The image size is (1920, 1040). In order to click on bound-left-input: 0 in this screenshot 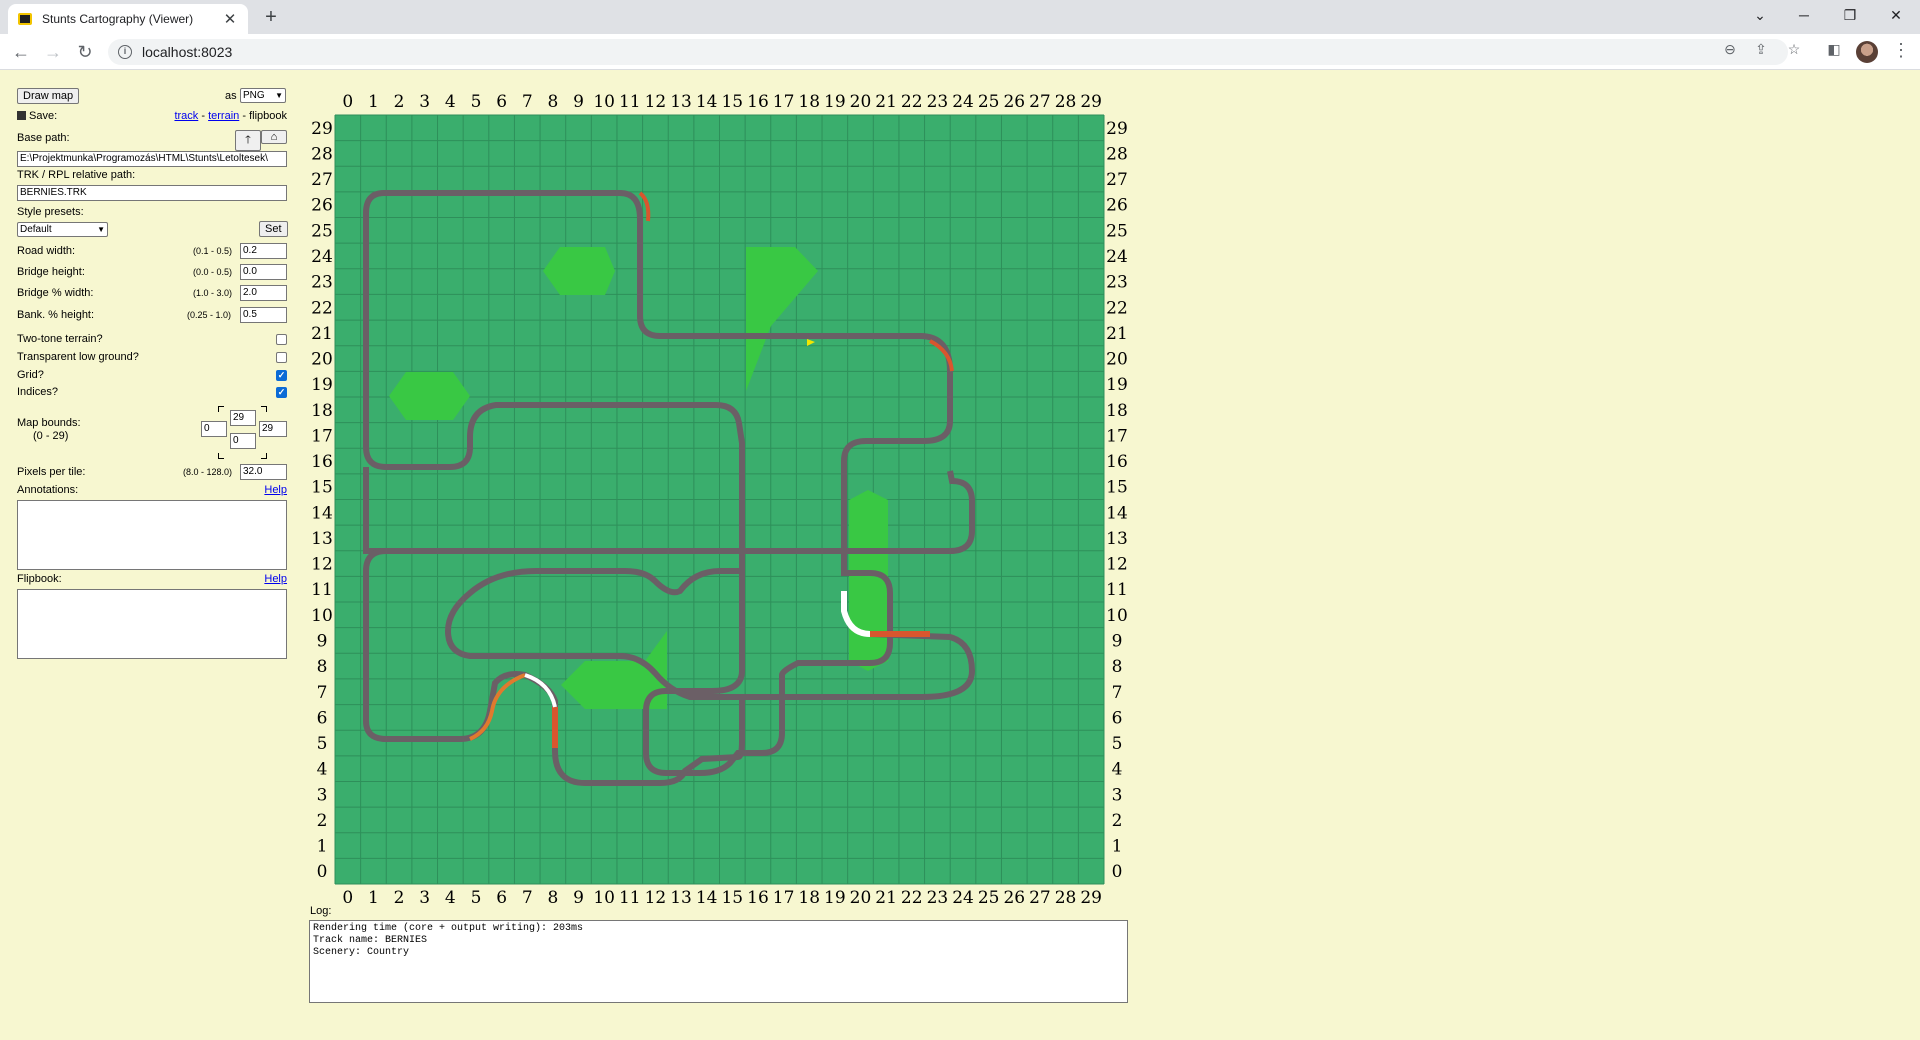, I will do `click(214, 429)`.